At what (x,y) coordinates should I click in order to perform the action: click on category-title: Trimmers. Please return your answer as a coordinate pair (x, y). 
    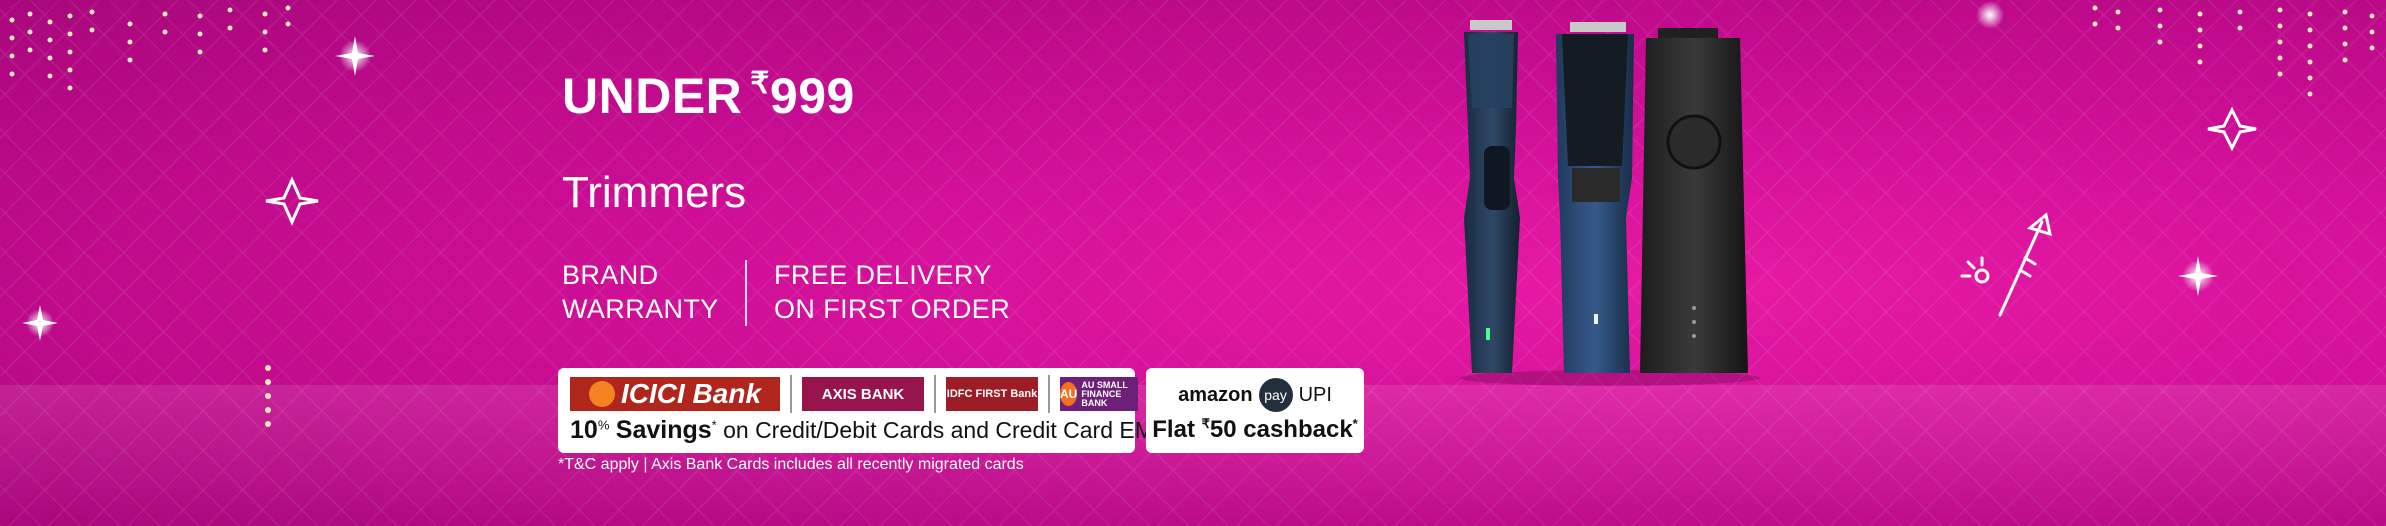
    Looking at the image, I should click on (654, 192).